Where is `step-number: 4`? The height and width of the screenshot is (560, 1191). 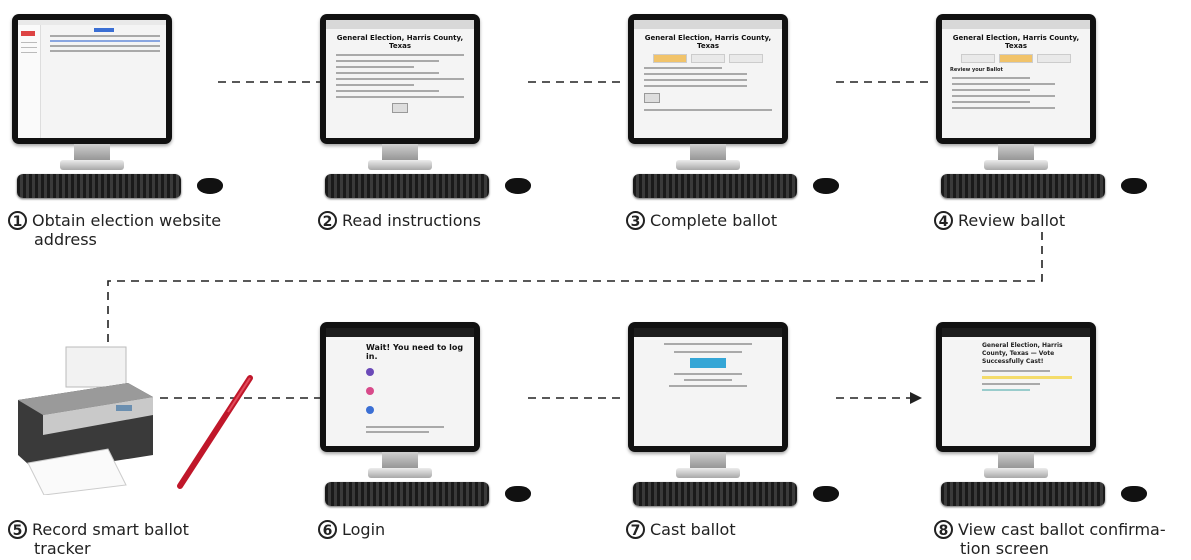 step-number: 4 is located at coordinates (943, 220).